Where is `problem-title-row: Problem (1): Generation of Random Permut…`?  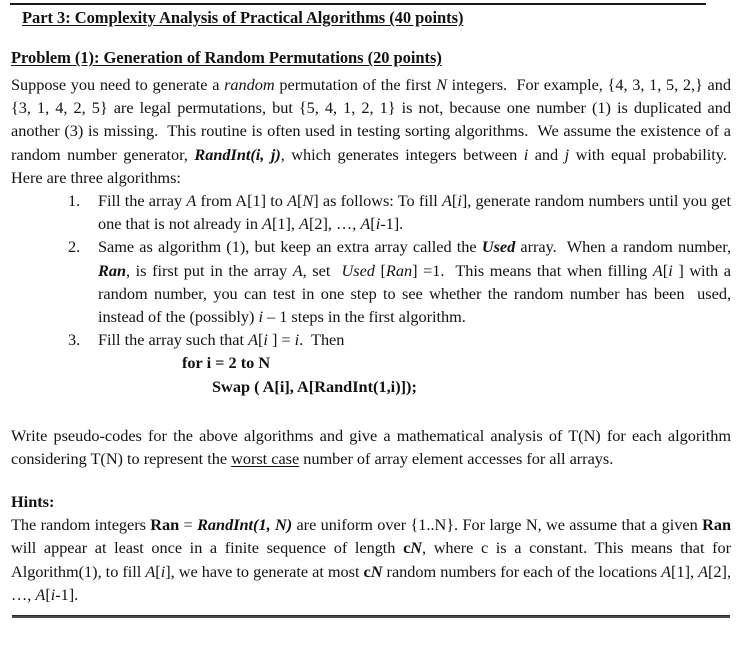 problem-title-row: Problem (1): Generation of Random Permut… is located at coordinates (371, 58).